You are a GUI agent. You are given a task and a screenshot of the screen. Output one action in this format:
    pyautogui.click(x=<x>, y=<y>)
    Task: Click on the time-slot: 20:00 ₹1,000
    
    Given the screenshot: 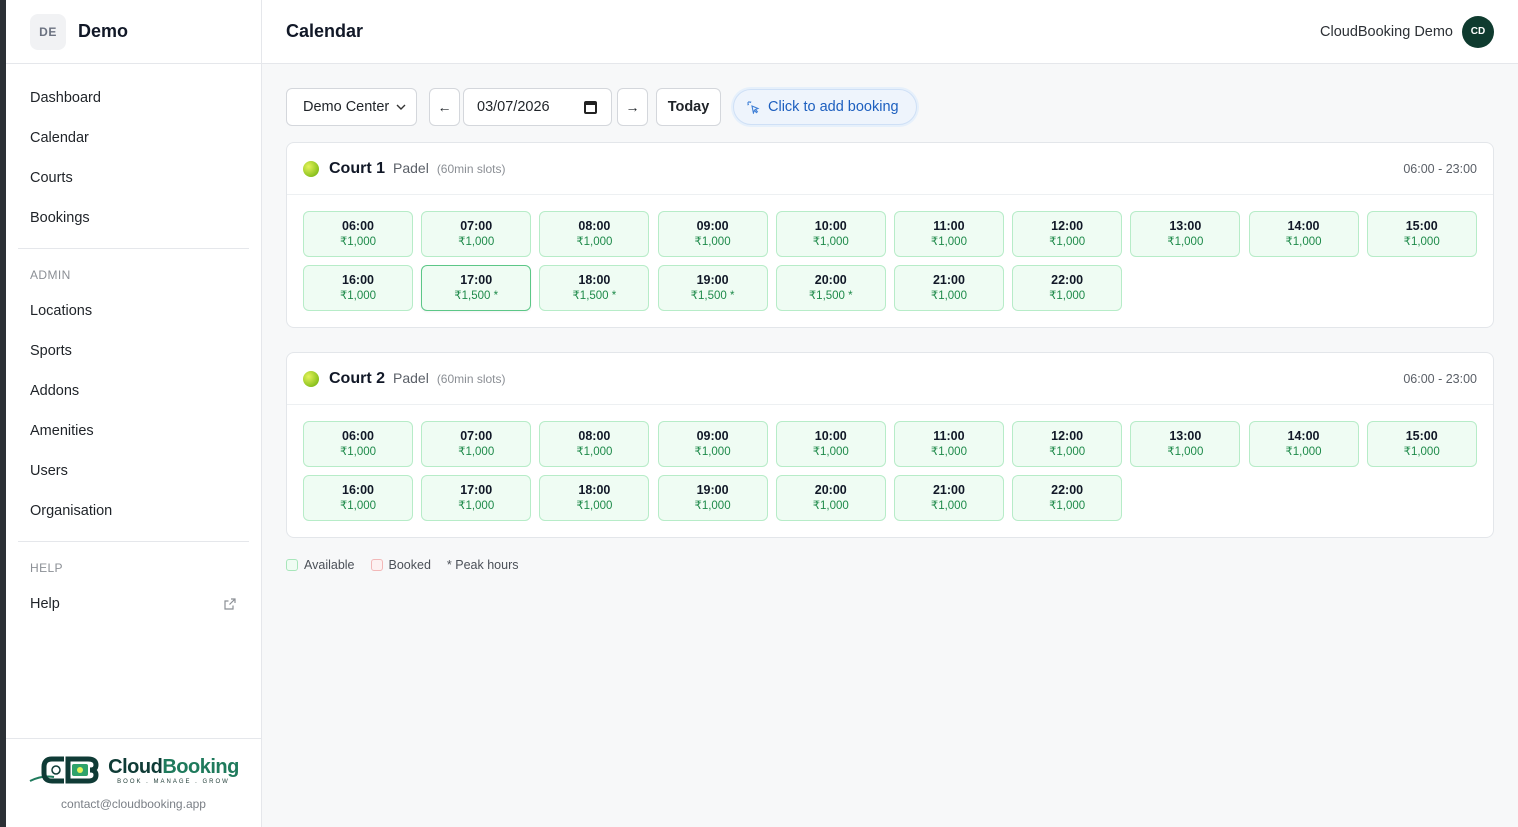 What is the action you would take?
    pyautogui.click(x=830, y=498)
    